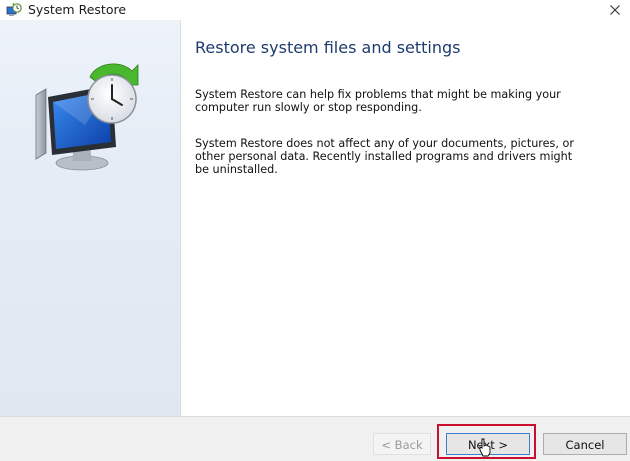 The height and width of the screenshot is (461, 630). What do you see at coordinates (585, 444) in the screenshot?
I see `cancel-button: Cancel` at bounding box center [585, 444].